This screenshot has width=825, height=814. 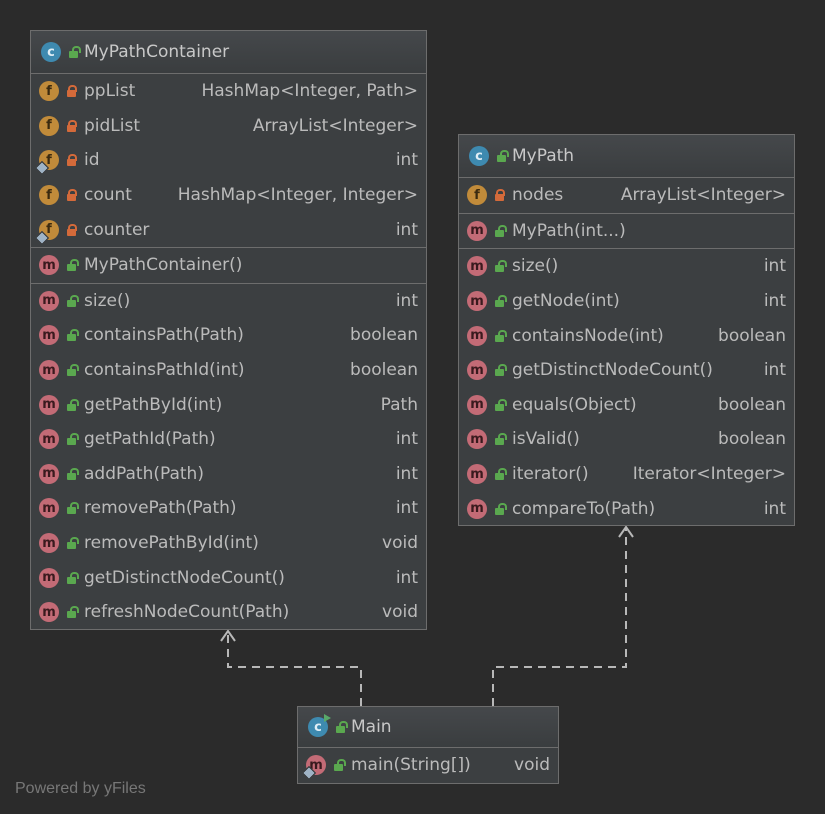 I want to click on member-name: compareTo(Path), so click(x=584, y=508).